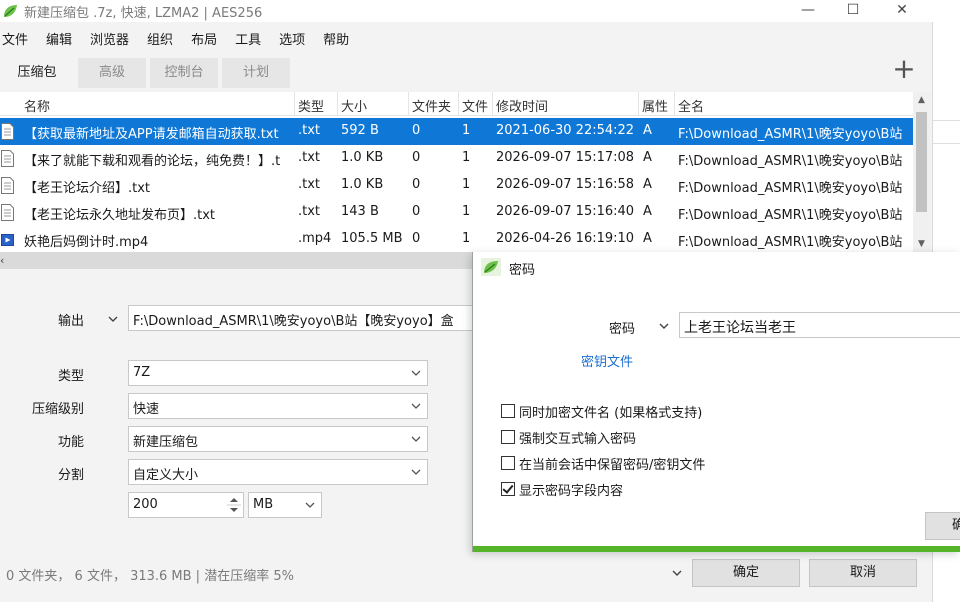 The width and height of the screenshot is (960, 602). Describe the element at coordinates (146, 409) in the screenshot. I see `level-value: 快速` at that location.